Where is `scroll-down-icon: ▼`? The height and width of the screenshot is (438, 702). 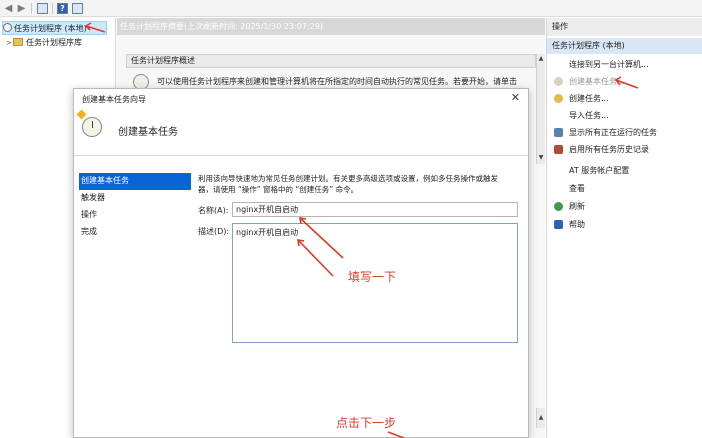
scroll-down-icon: ▼ is located at coordinates (541, 158).